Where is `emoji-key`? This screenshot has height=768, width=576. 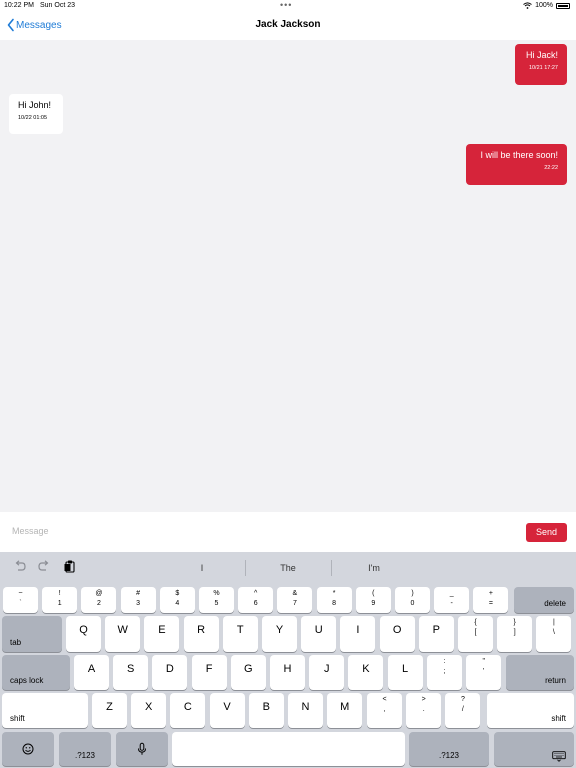 emoji-key is located at coordinates (28, 749).